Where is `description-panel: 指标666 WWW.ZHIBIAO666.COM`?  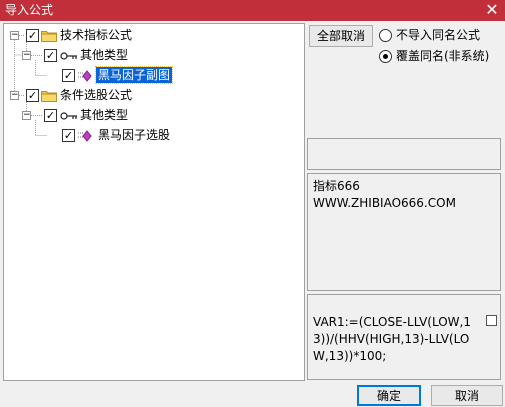 description-panel: 指标666 WWW.ZHIBIAO666.COM is located at coordinates (404, 232).